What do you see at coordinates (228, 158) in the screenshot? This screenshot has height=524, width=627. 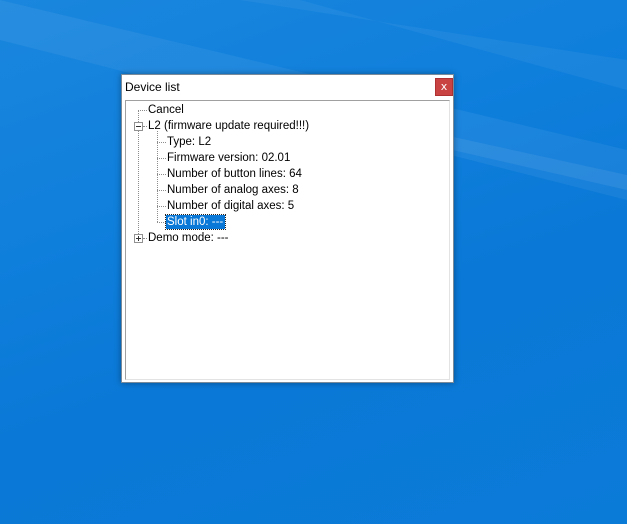 I see `tree-item-firmware-version: Firmware version: 02.01` at bounding box center [228, 158].